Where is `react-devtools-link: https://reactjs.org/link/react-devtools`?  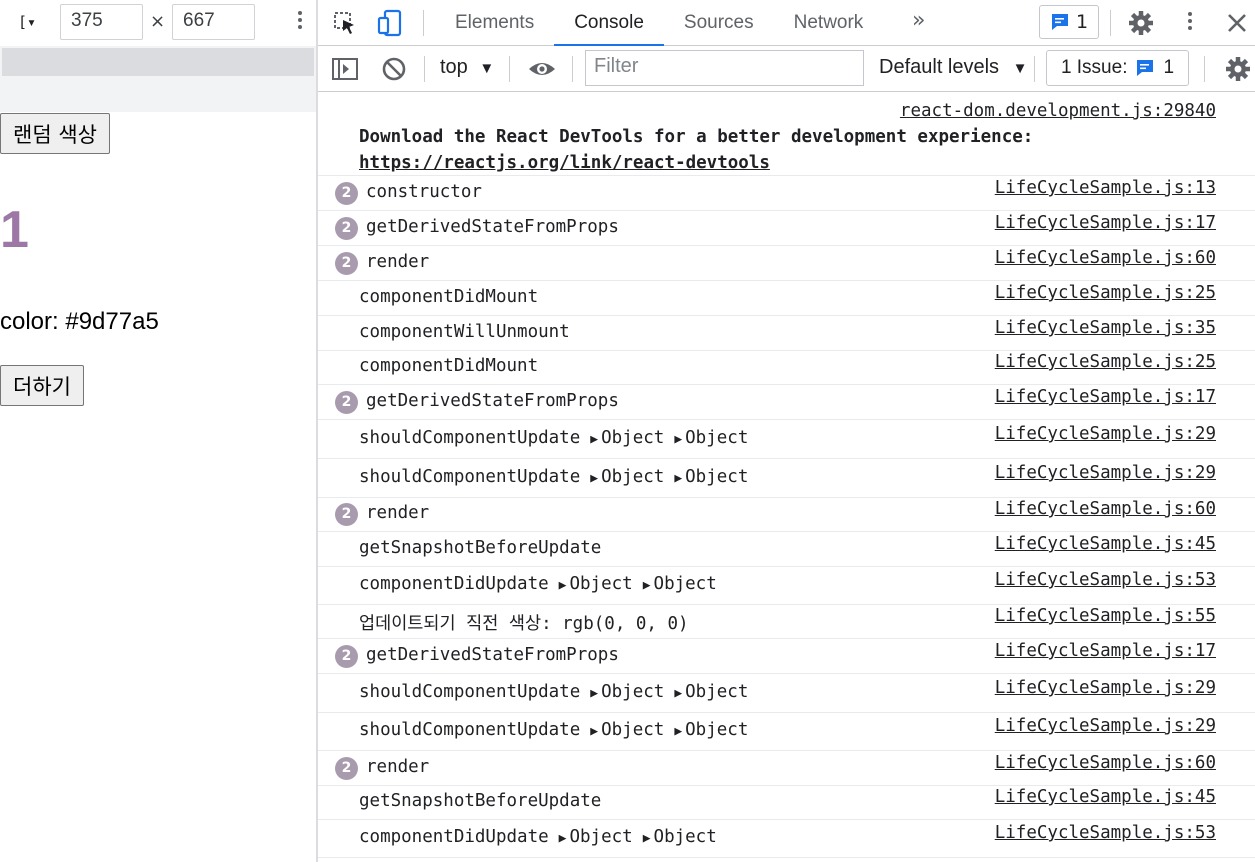 react-devtools-link: https://reactjs.org/link/react-devtools is located at coordinates (564, 163).